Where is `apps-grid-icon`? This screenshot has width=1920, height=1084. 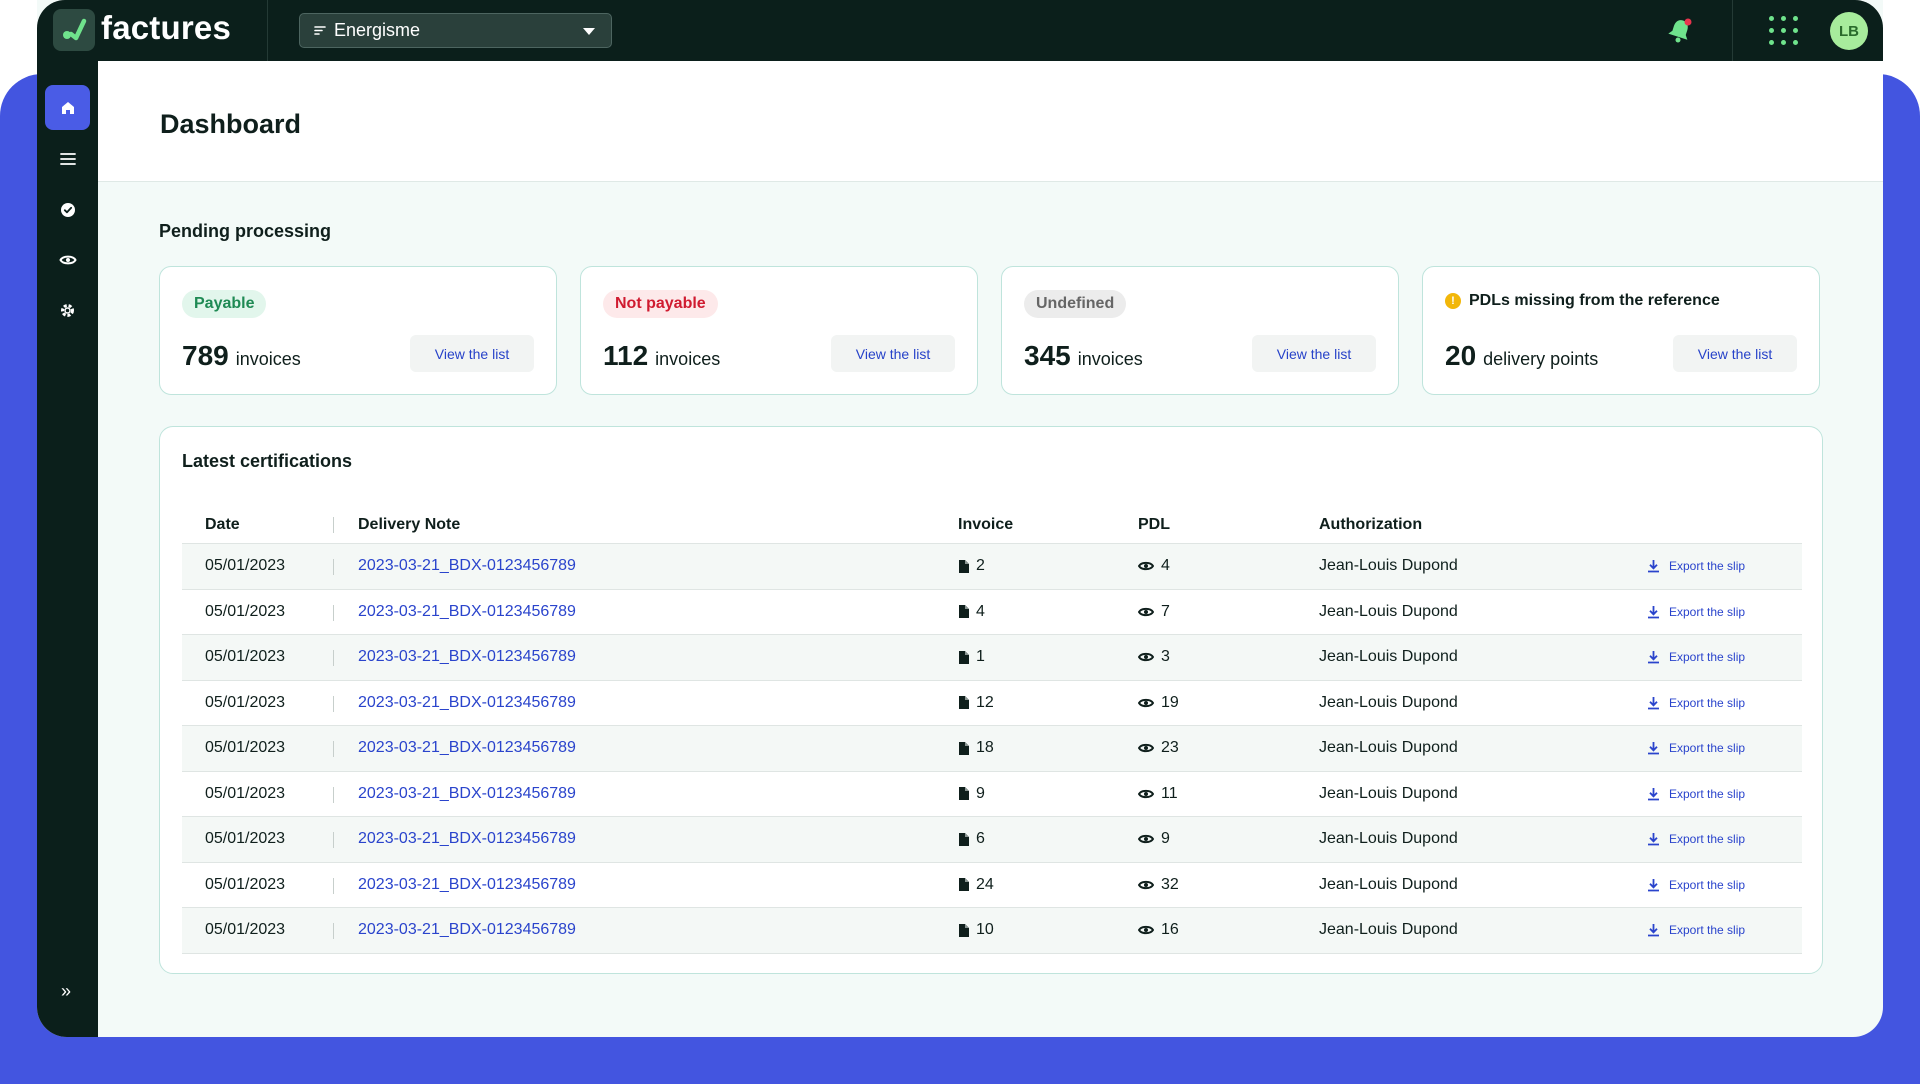 apps-grid-icon is located at coordinates (1784, 31).